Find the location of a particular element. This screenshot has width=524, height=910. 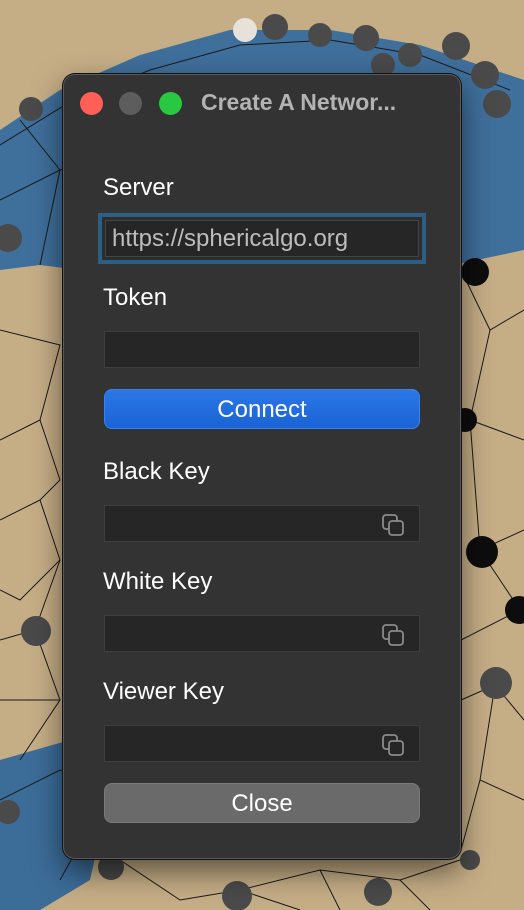

server-input: https://sphericalgo.org is located at coordinates (262, 238).